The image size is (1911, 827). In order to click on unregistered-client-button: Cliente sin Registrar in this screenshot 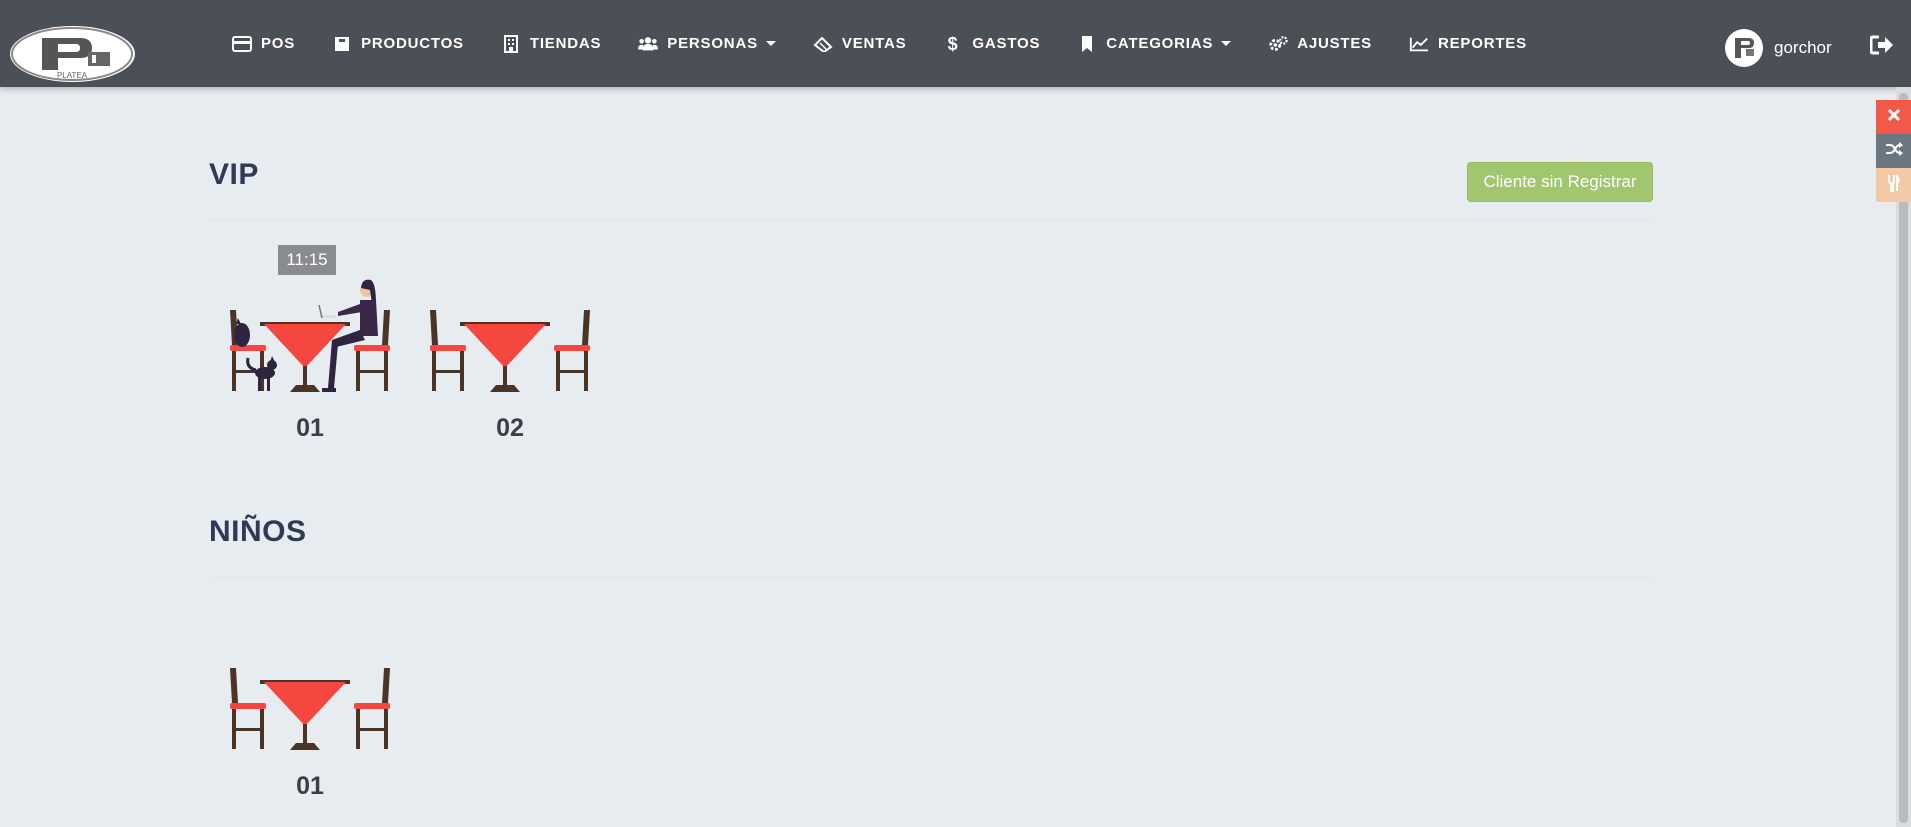, I will do `click(1560, 182)`.